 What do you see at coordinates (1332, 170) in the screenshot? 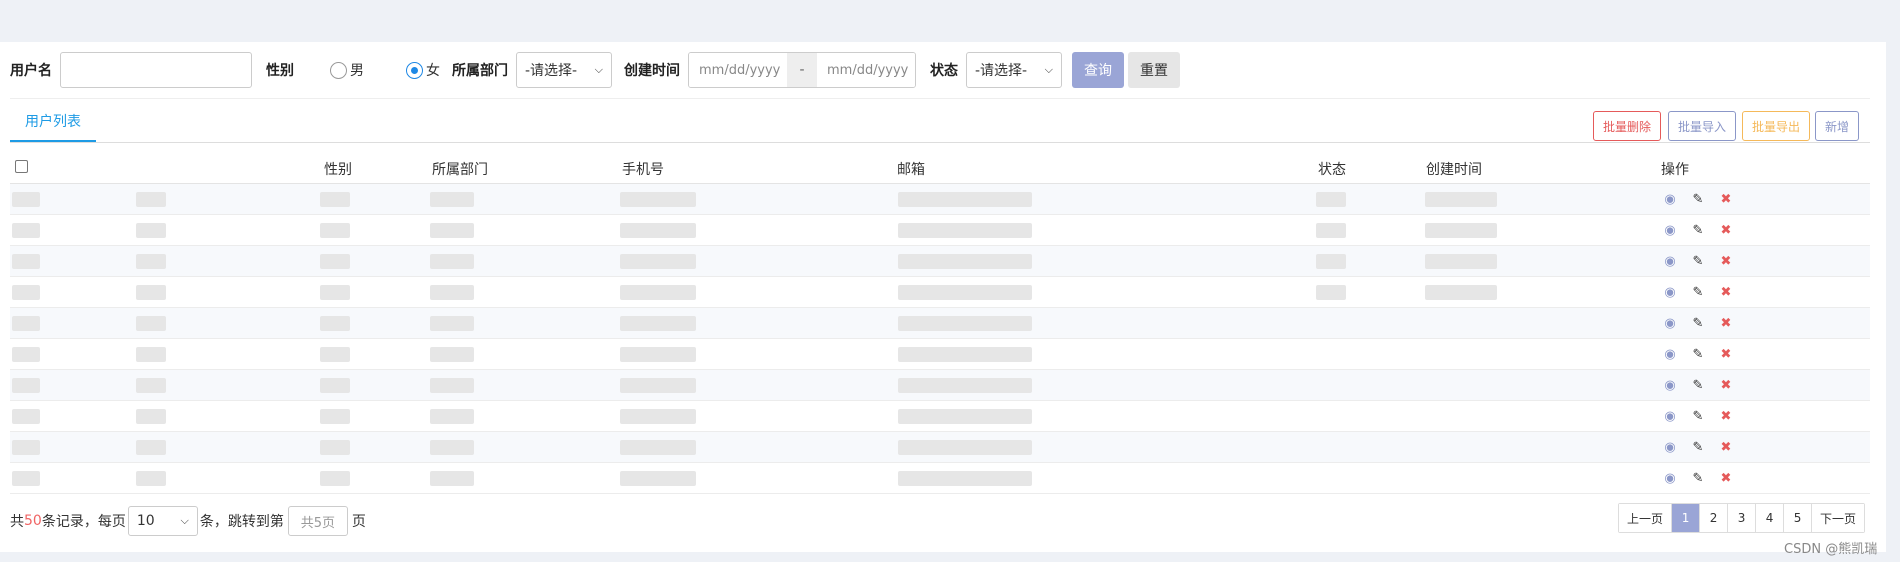
I see `col-status: 状态` at bounding box center [1332, 170].